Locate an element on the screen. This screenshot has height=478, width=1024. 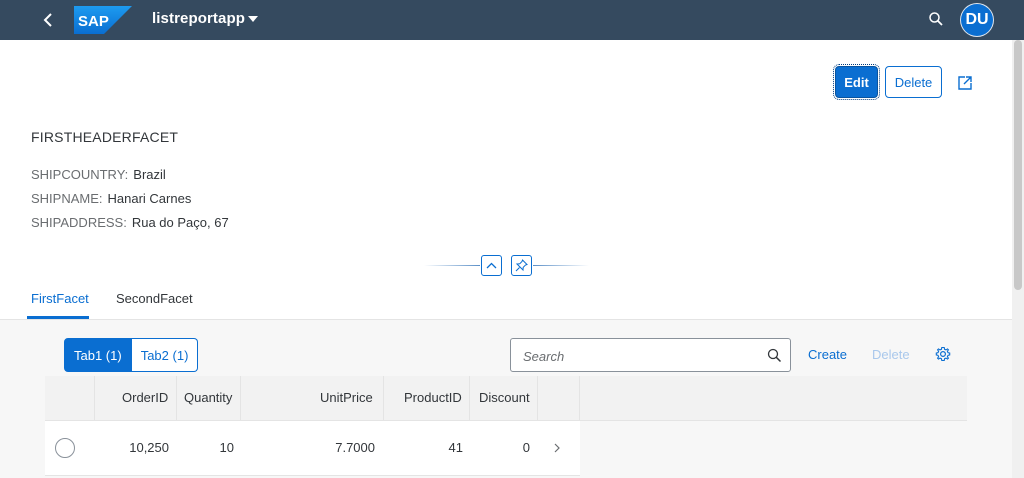
tab-secondfacet: SecondFacet is located at coordinates (154, 298).